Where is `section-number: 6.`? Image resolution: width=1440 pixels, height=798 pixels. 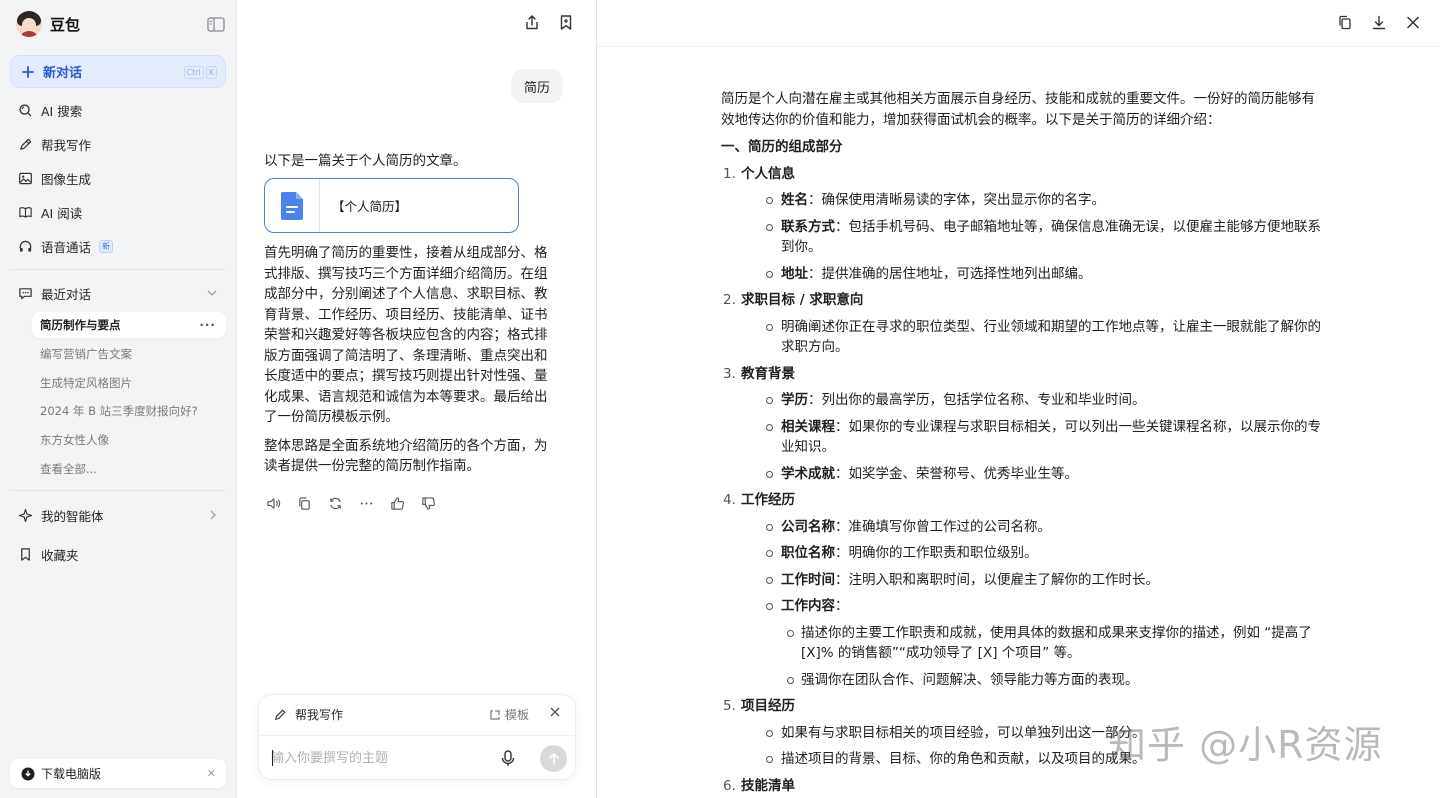 section-number: 6. is located at coordinates (729, 785).